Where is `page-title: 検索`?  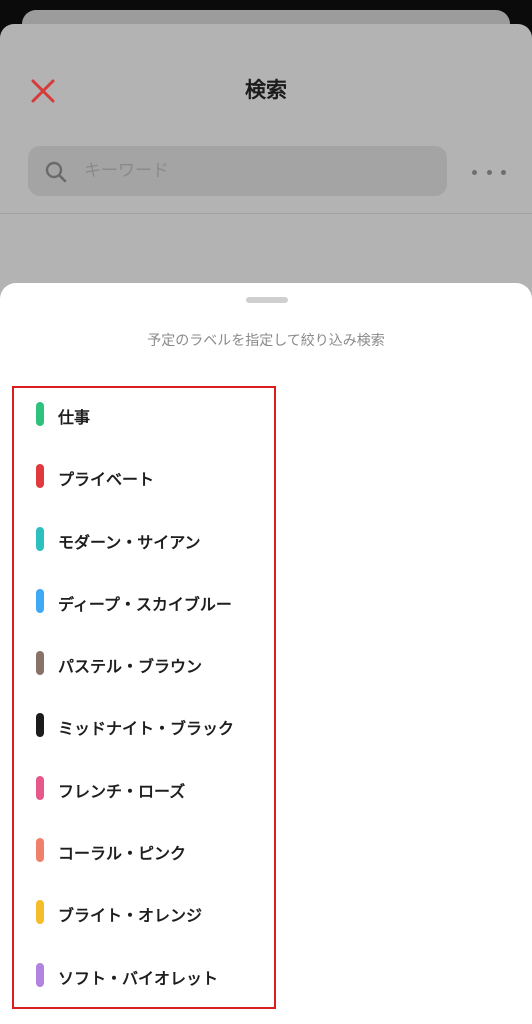 page-title: 検索 is located at coordinates (266, 90).